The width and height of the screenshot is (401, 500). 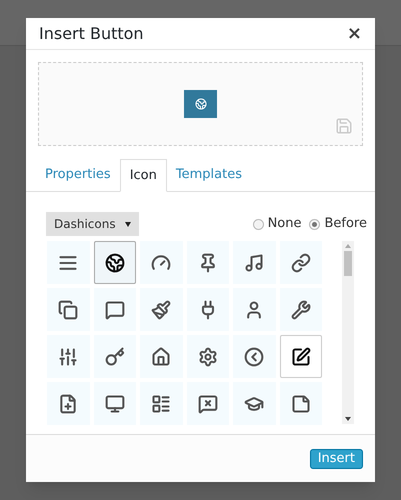 I want to click on sliders-icon, so click(x=68, y=356).